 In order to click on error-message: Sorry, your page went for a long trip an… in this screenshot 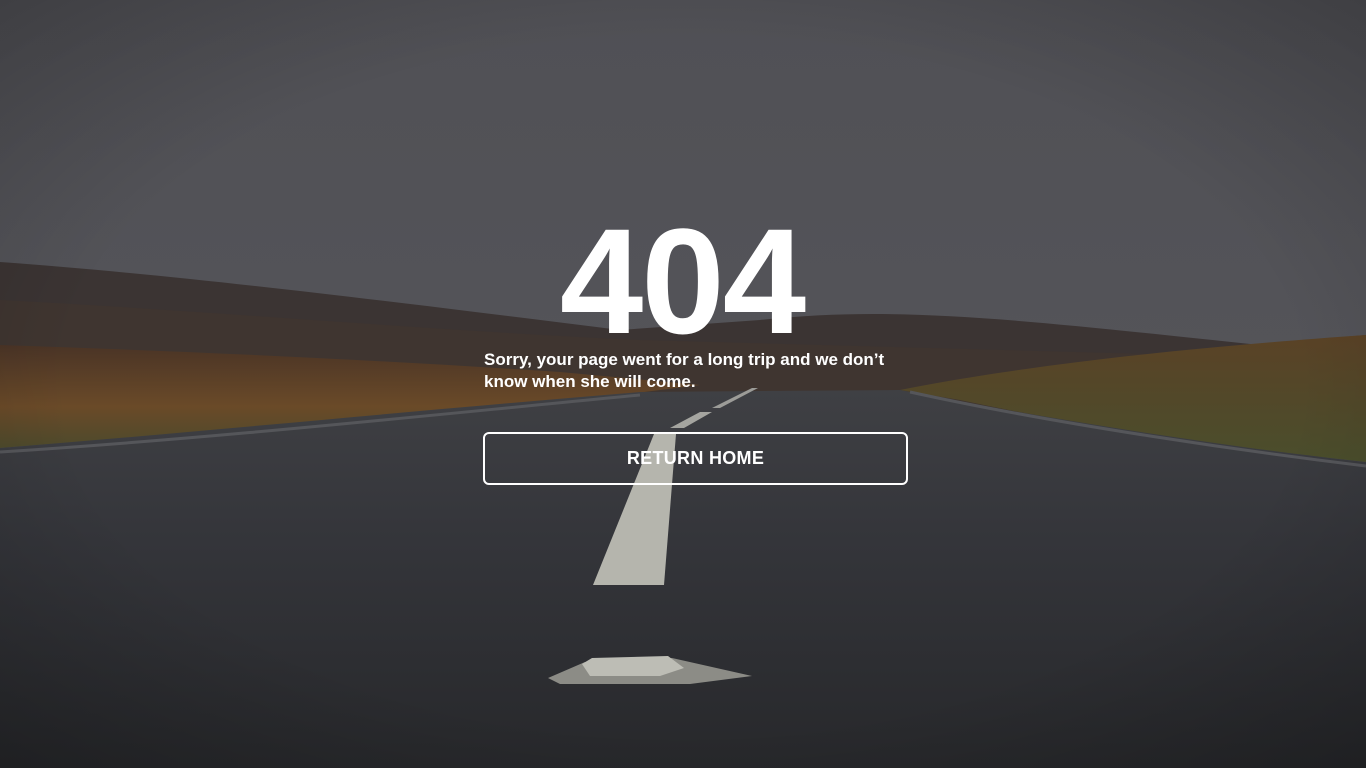, I will do `click(684, 370)`.